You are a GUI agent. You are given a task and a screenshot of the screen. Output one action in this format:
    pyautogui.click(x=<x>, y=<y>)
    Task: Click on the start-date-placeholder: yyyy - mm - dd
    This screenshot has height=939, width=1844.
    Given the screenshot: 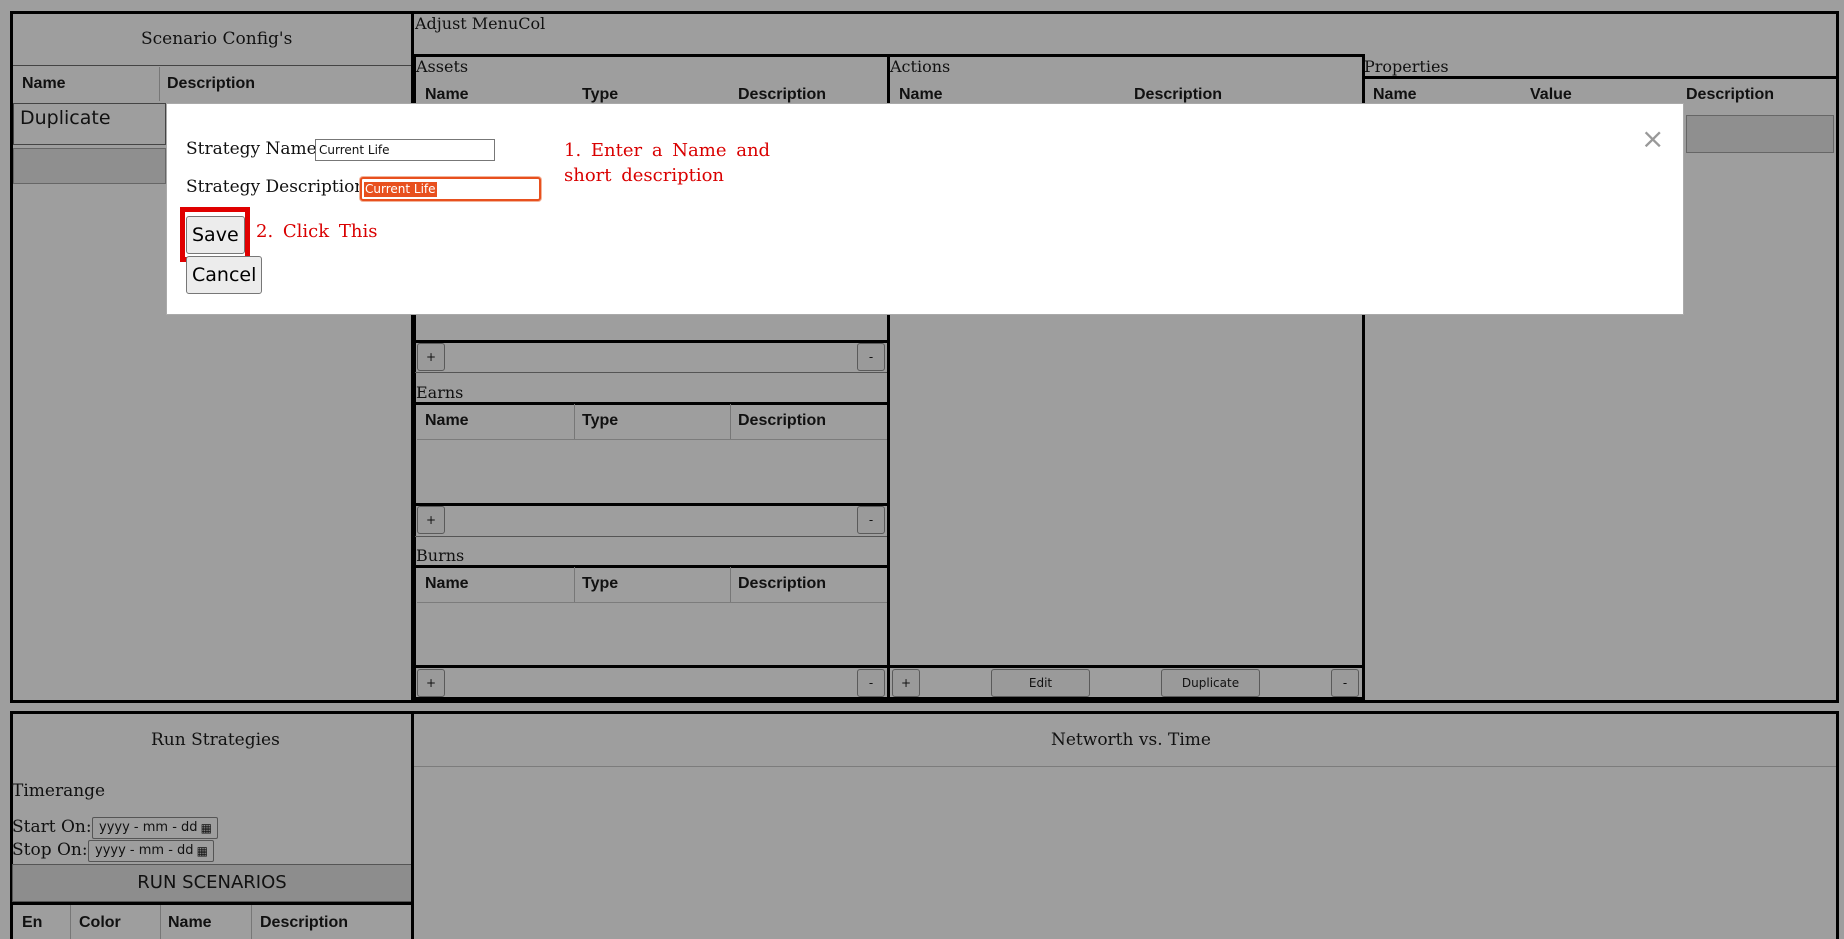 What is the action you would take?
    pyautogui.click(x=148, y=827)
    